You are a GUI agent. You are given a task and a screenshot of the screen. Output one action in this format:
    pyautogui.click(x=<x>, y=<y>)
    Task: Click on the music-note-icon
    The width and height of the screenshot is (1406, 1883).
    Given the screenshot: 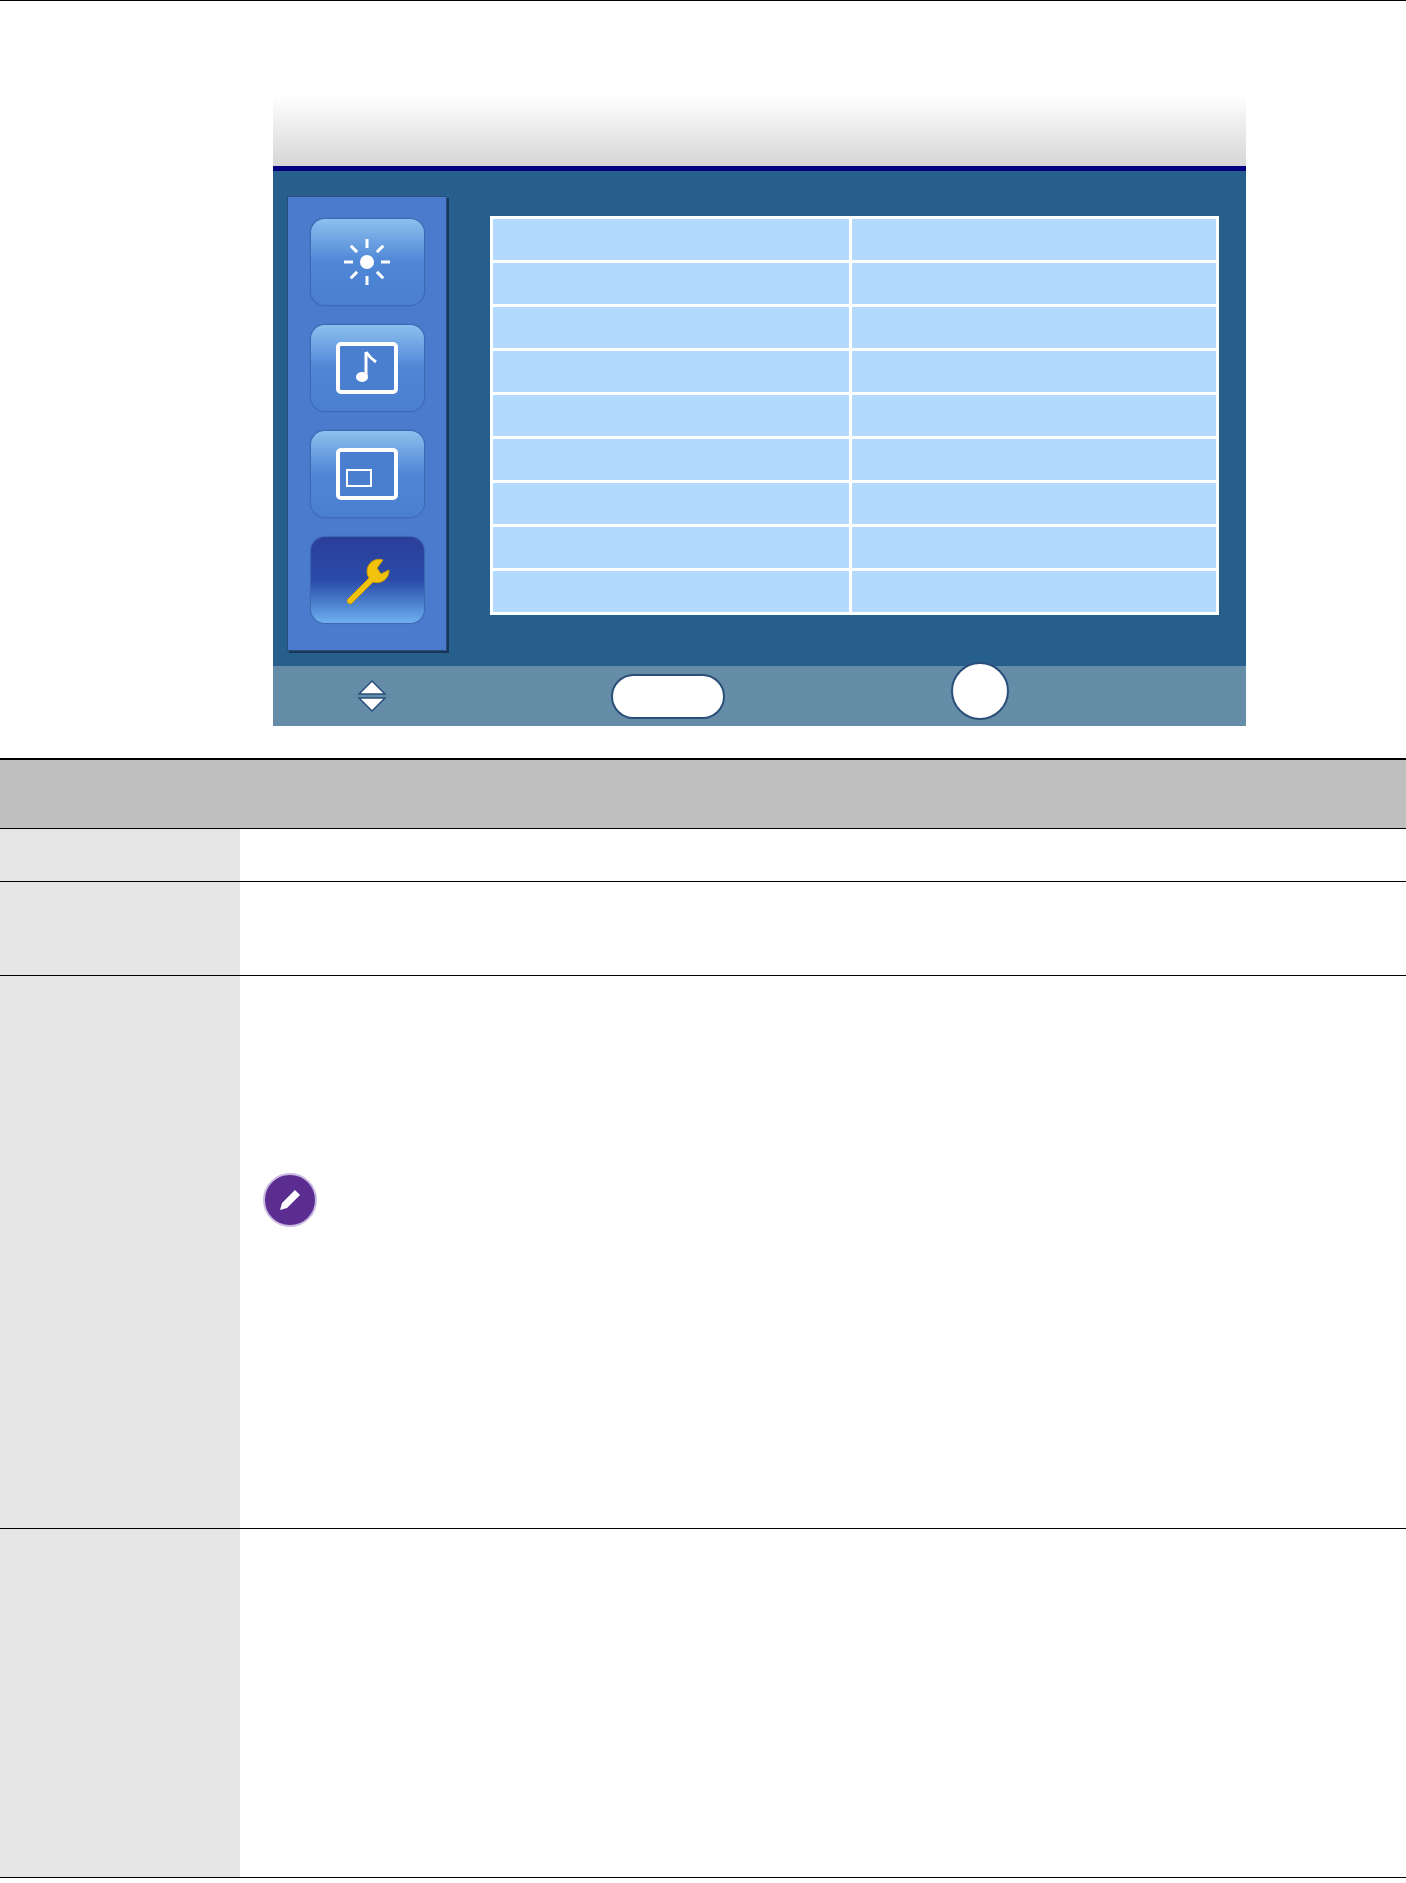 What is the action you would take?
    pyautogui.click(x=367, y=368)
    